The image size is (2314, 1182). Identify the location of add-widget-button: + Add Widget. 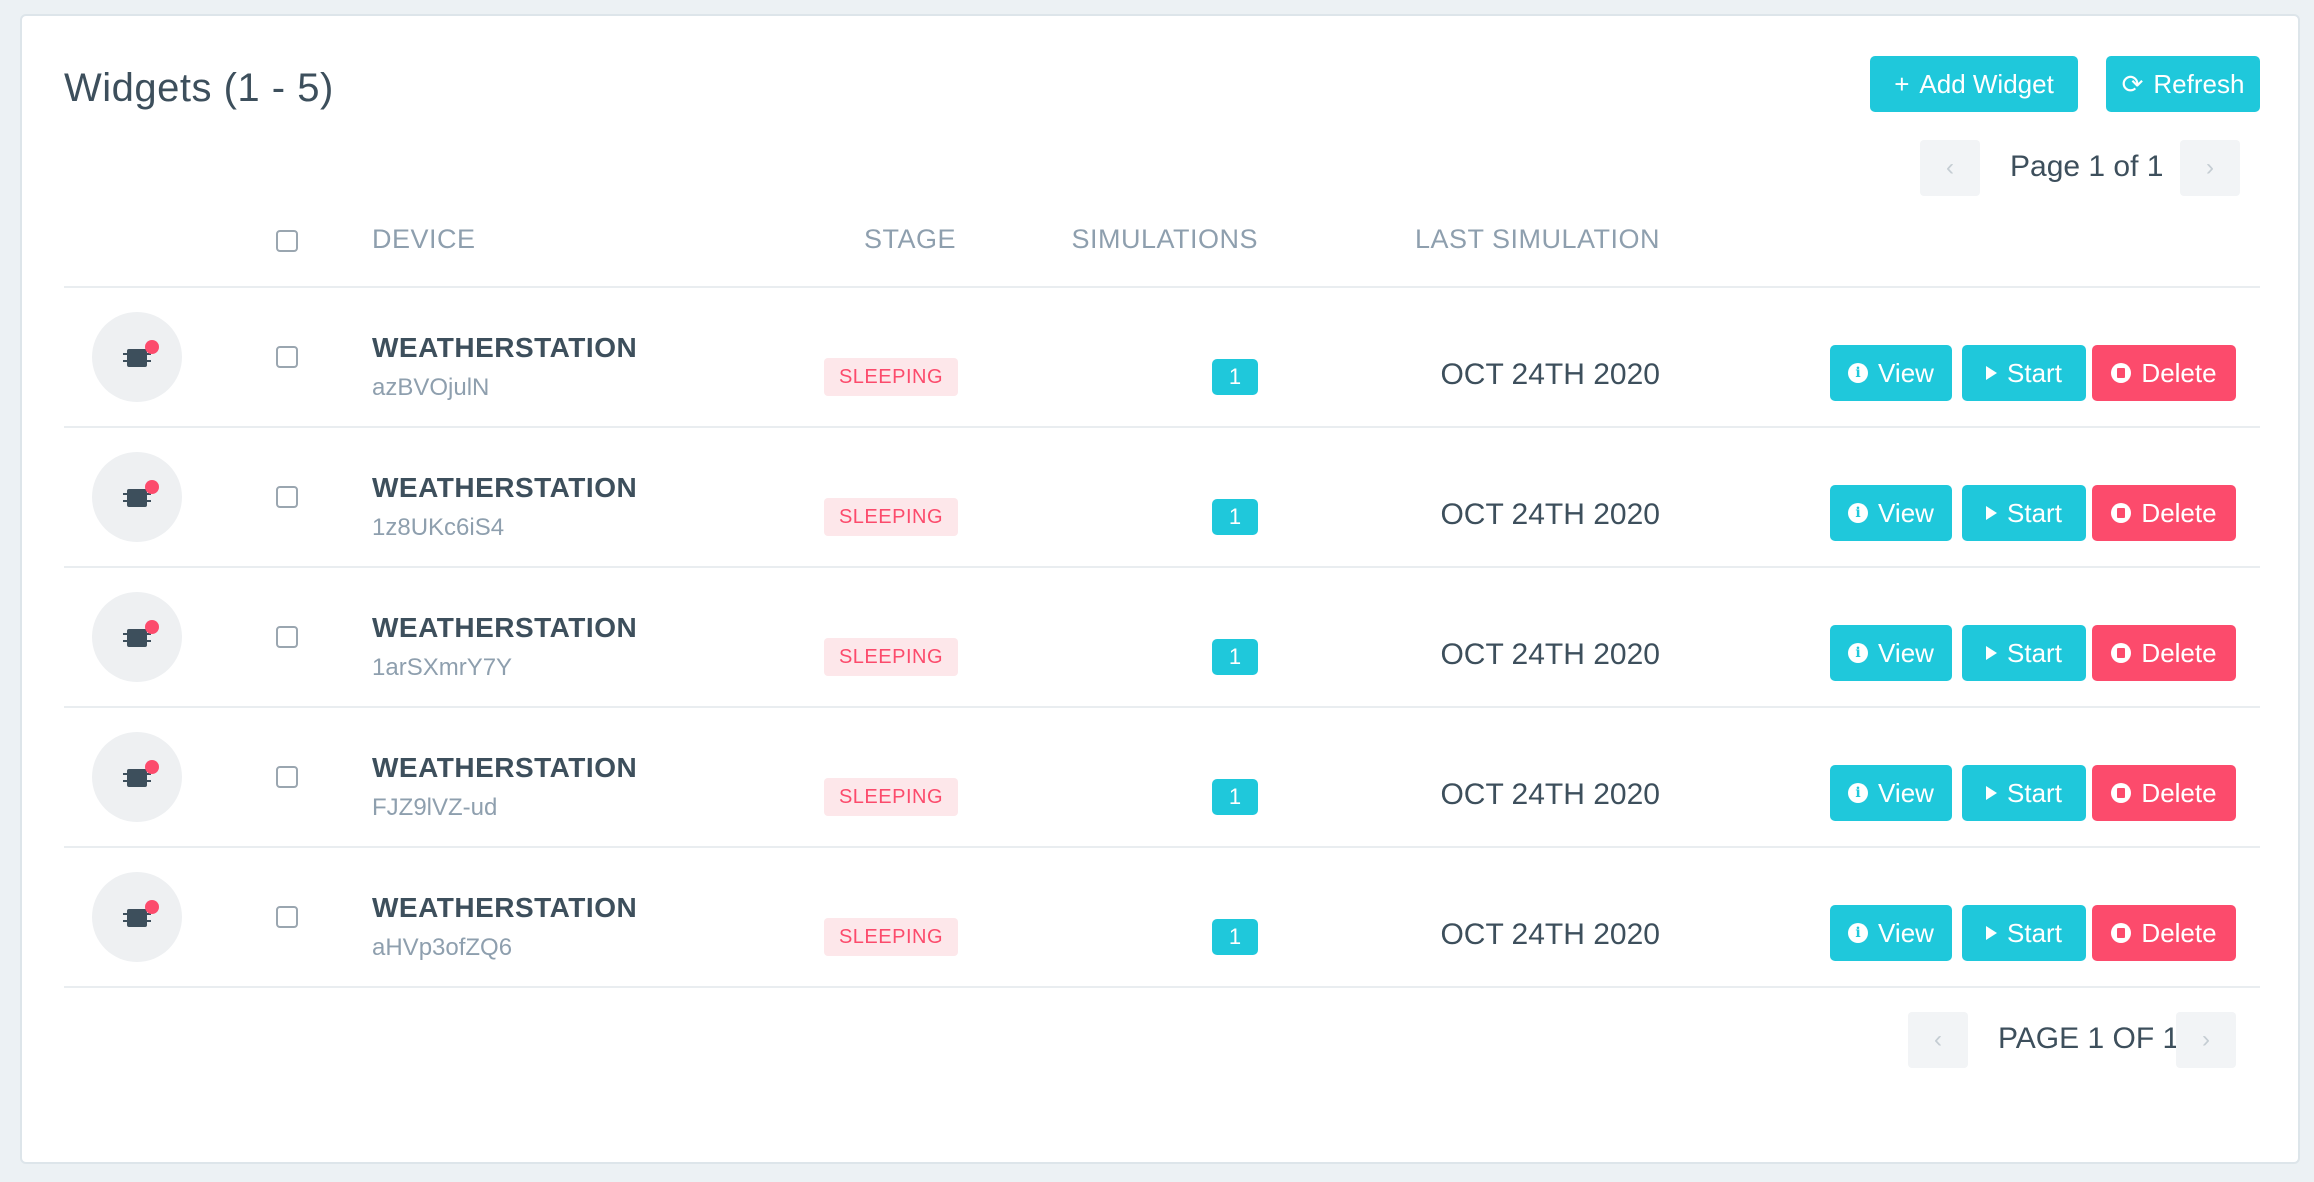
(1974, 84).